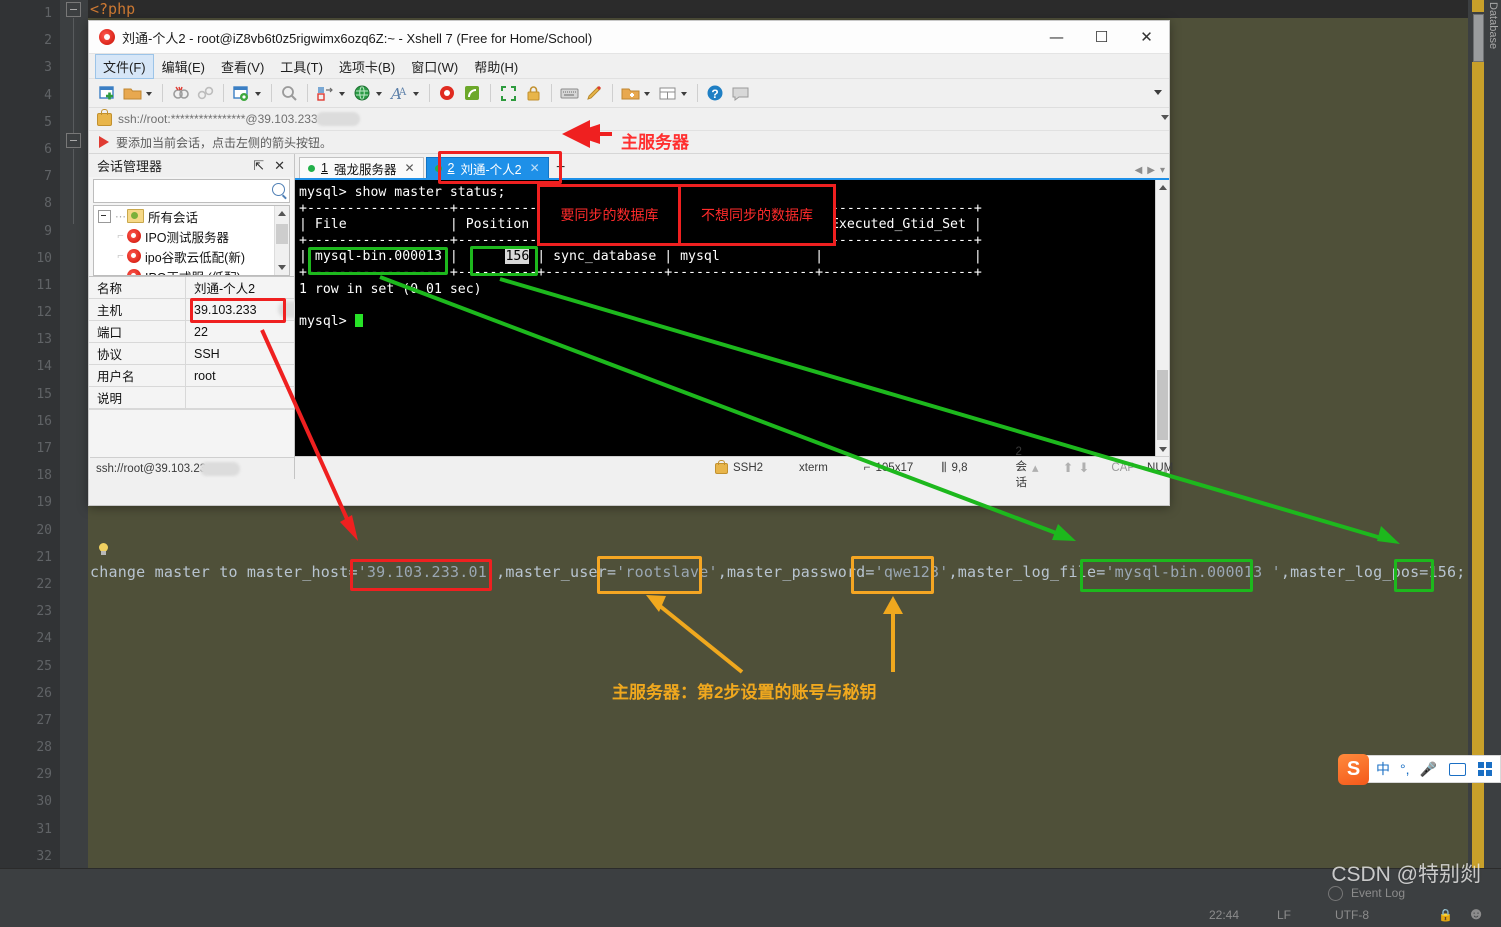  What do you see at coordinates (279, 166) in the screenshot?
I see `close-icon: ✕` at bounding box center [279, 166].